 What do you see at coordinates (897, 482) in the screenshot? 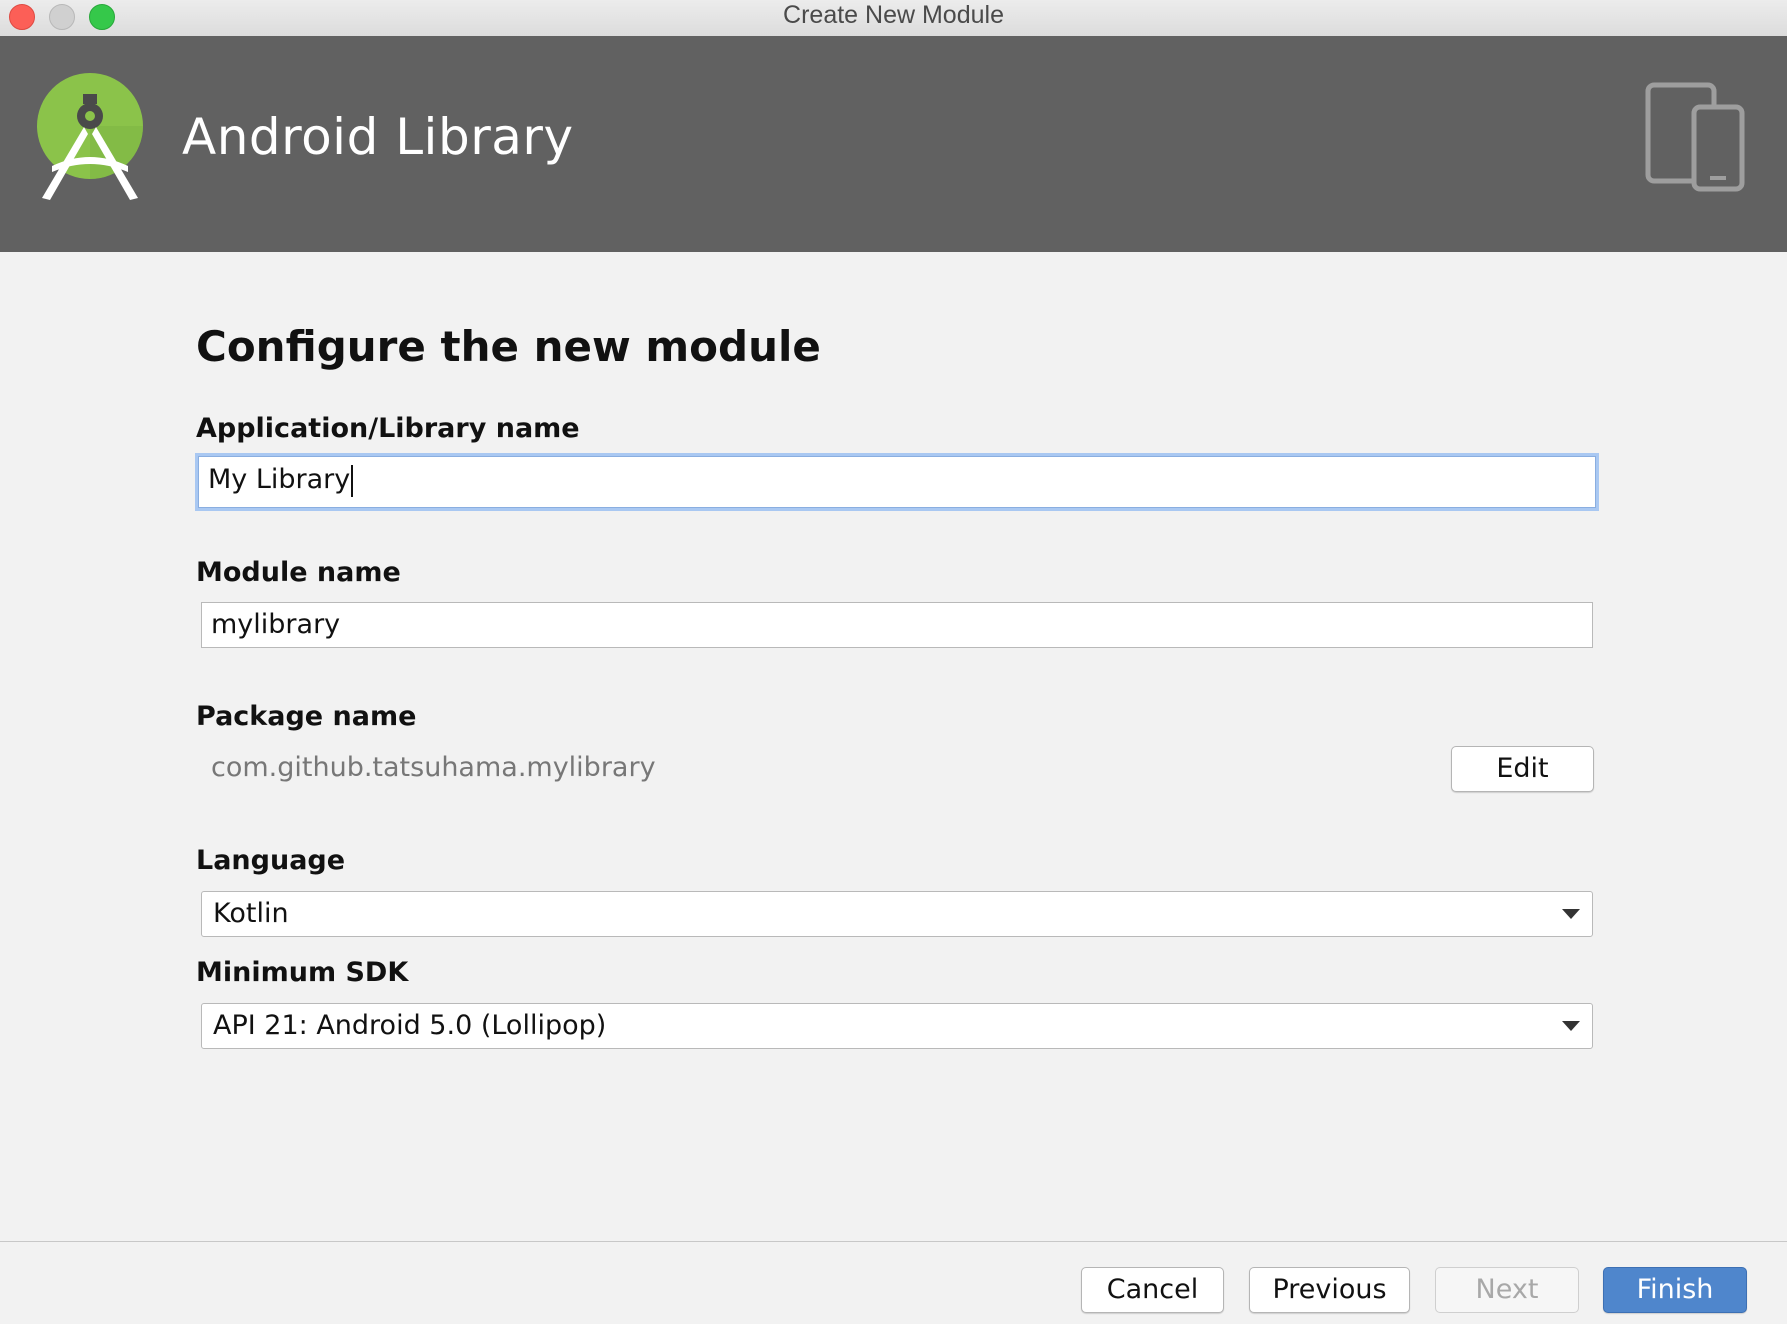
I see `app-name-input: My Library` at bounding box center [897, 482].